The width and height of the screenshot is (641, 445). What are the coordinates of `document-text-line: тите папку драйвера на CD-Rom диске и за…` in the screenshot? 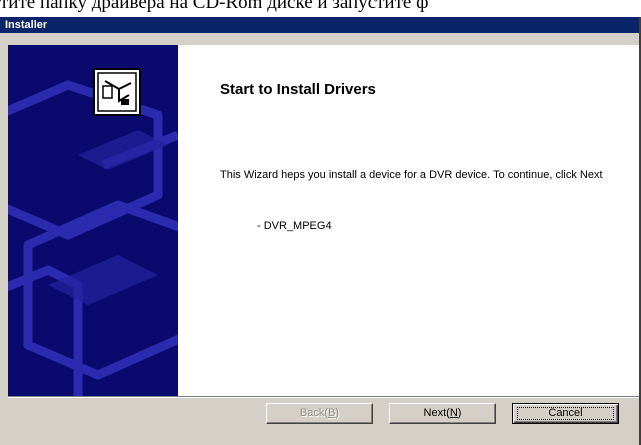 It's located at (214, 6).